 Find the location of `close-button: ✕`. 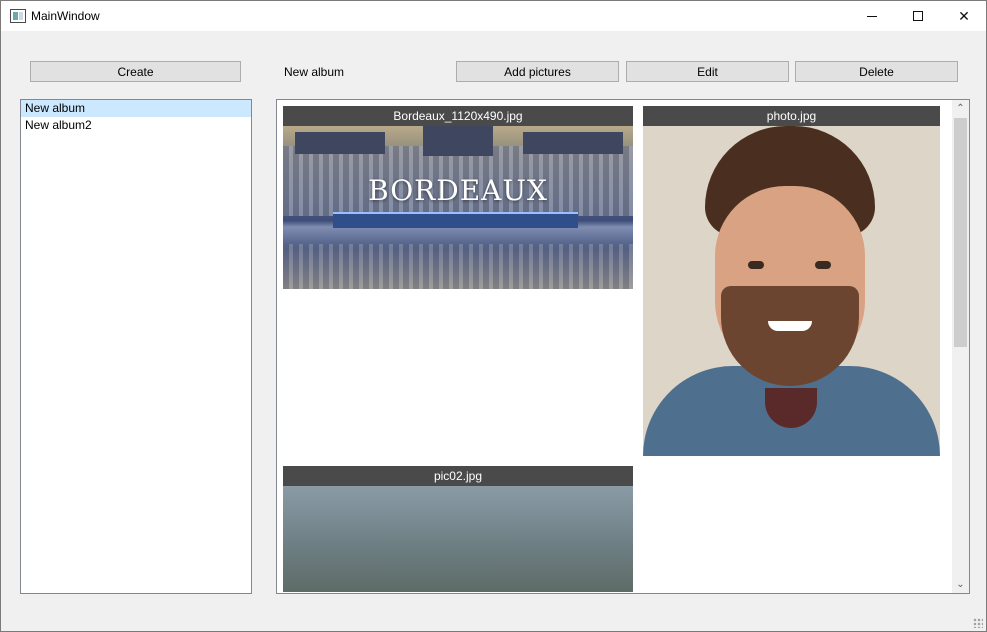

close-button: ✕ is located at coordinates (964, 16).